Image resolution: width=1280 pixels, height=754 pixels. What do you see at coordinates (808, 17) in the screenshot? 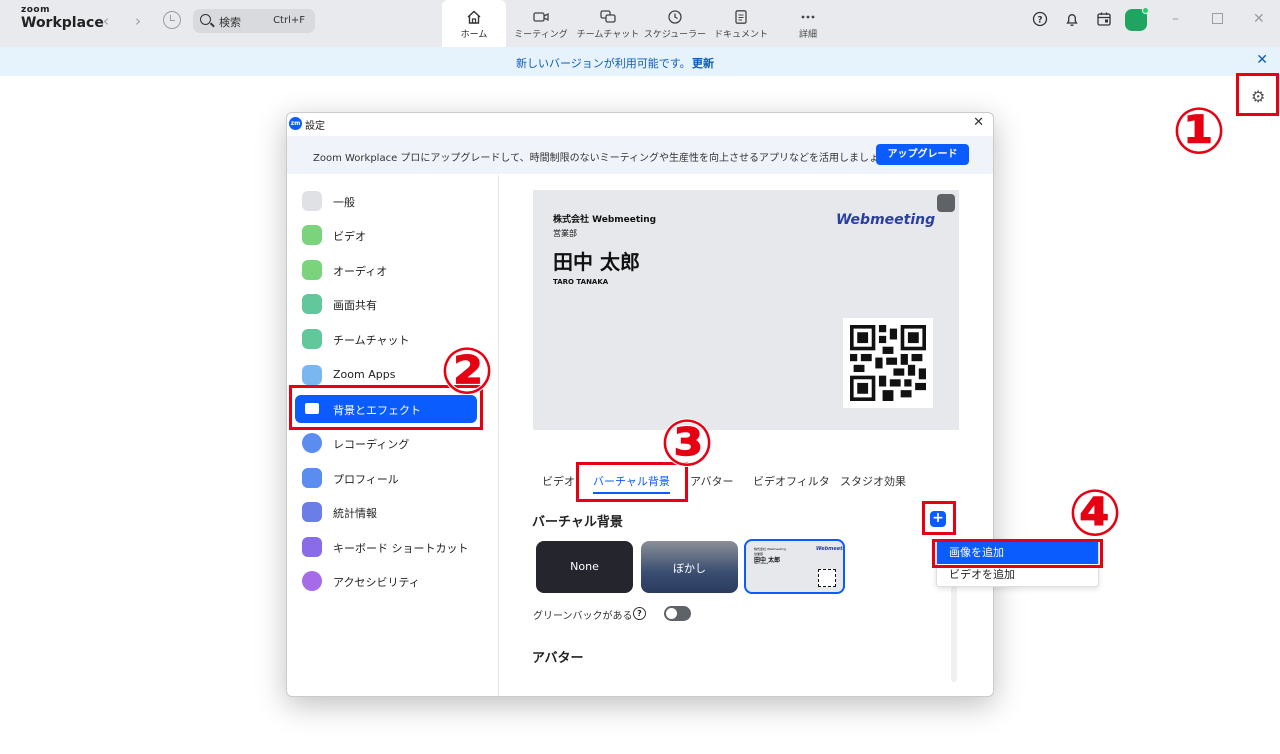
I see `more-icon` at bounding box center [808, 17].